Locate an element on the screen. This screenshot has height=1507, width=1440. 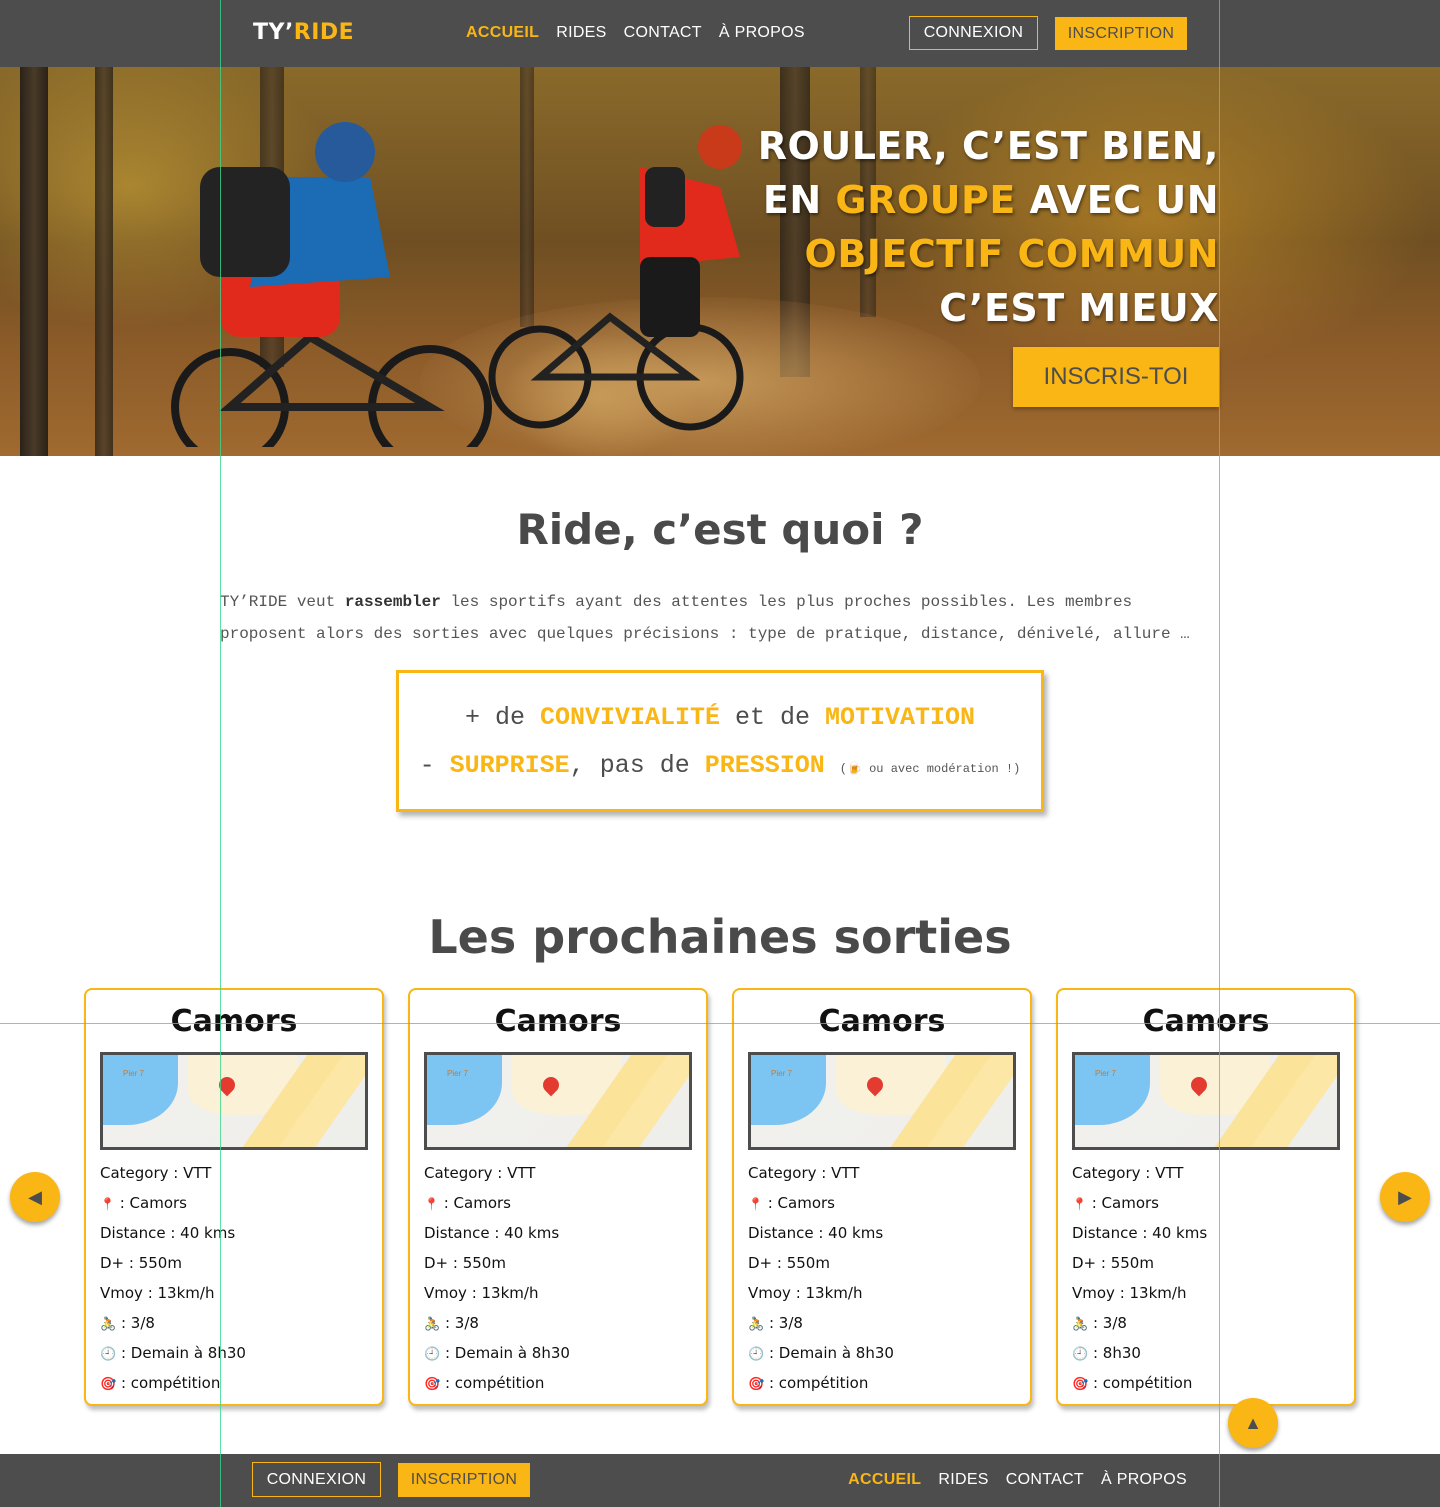
footer-signup-button: INSCRIPTION is located at coordinates (464, 1480).